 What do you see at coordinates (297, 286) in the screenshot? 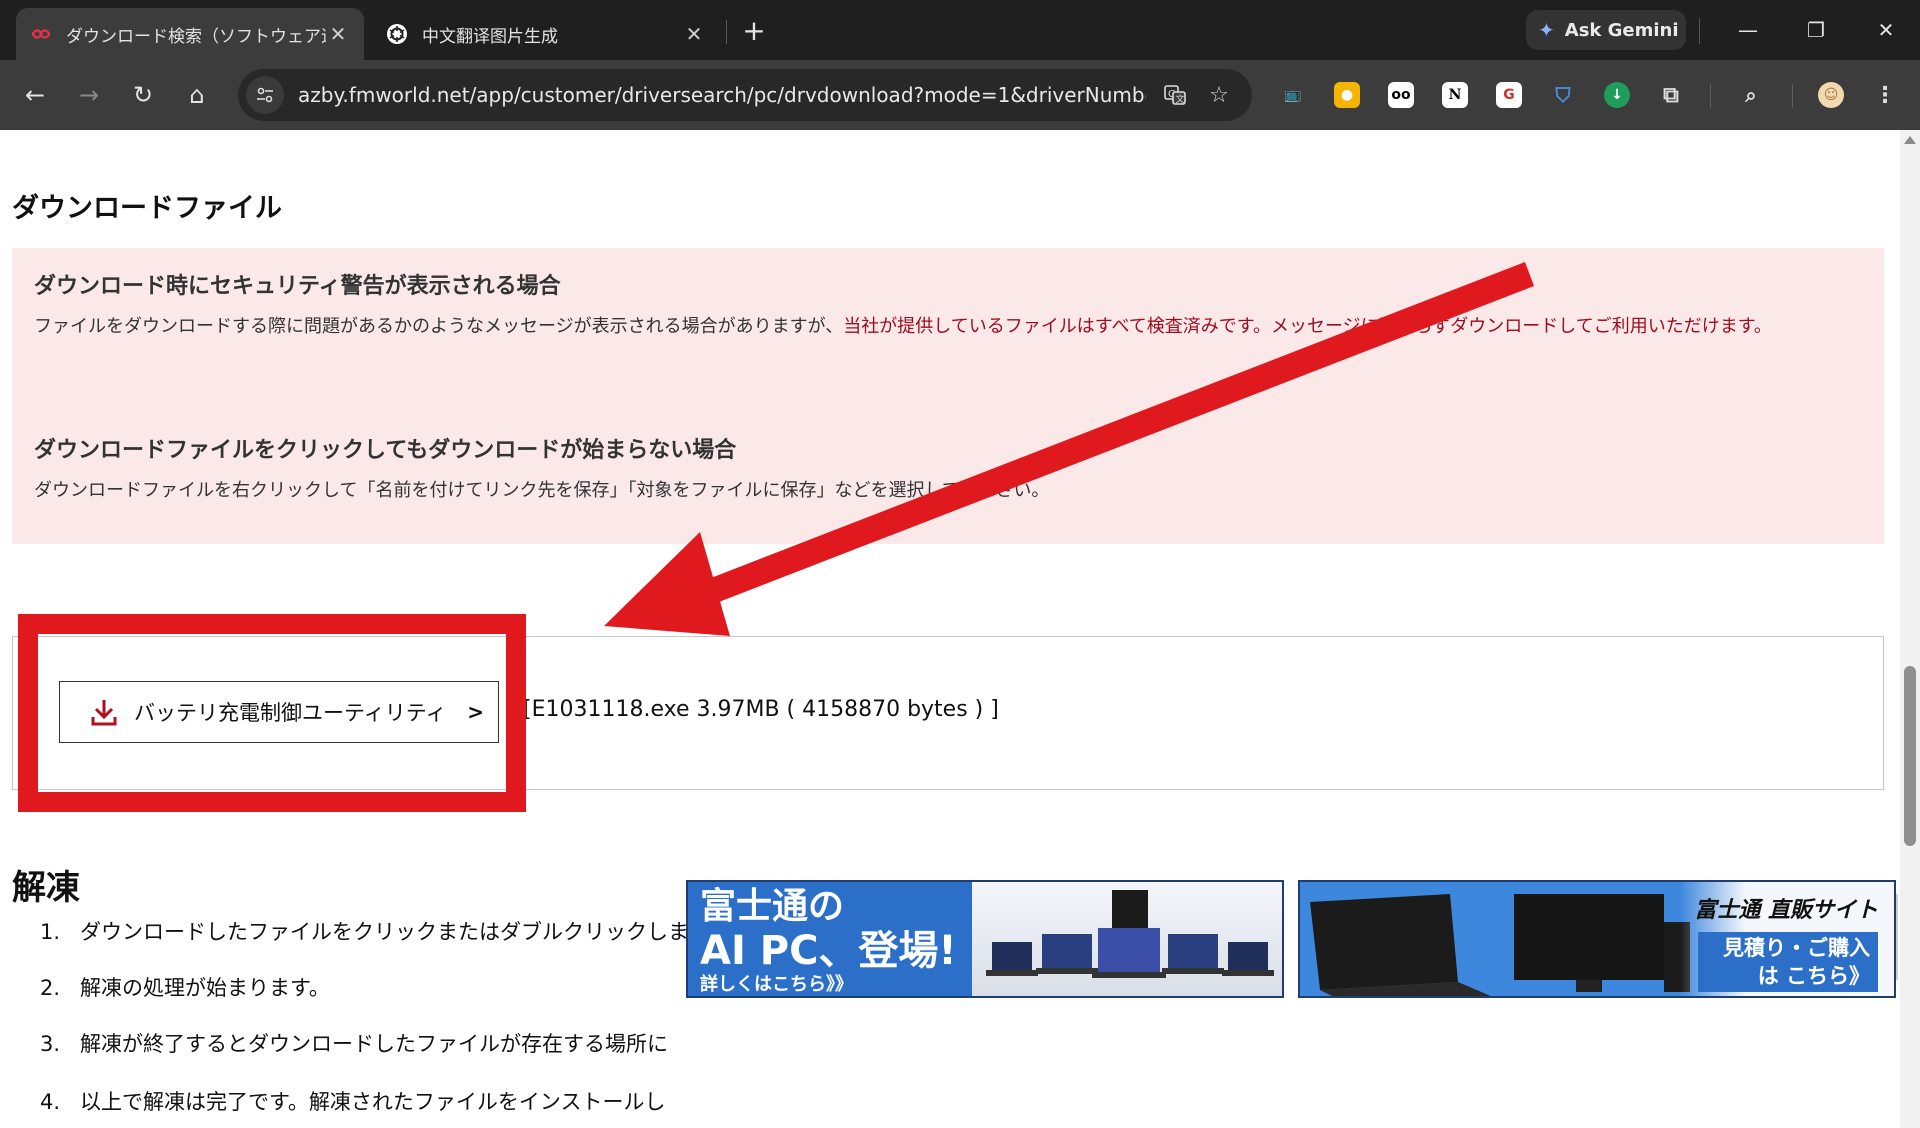
I see `security-warning-heading: ダウンロード時にセキュリティ警告が表示される場合` at bounding box center [297, 286].